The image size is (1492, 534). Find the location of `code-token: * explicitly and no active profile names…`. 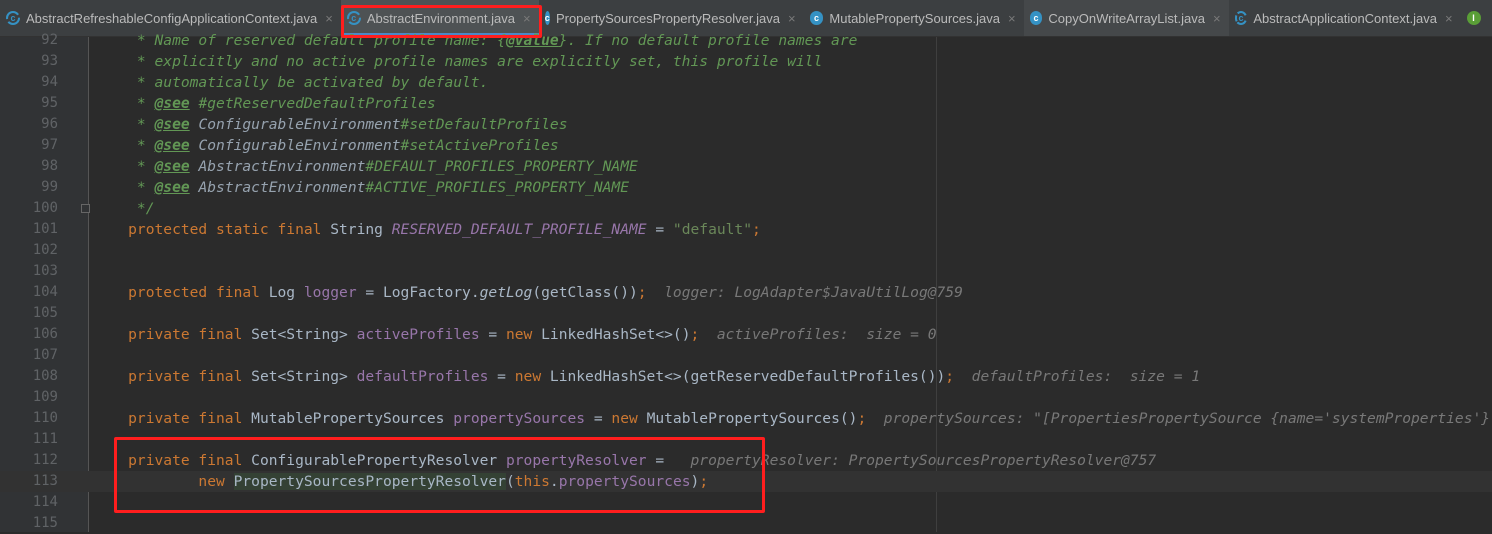

code-token: * explicitly and no active profile names… is located at coordinates (458, 61).